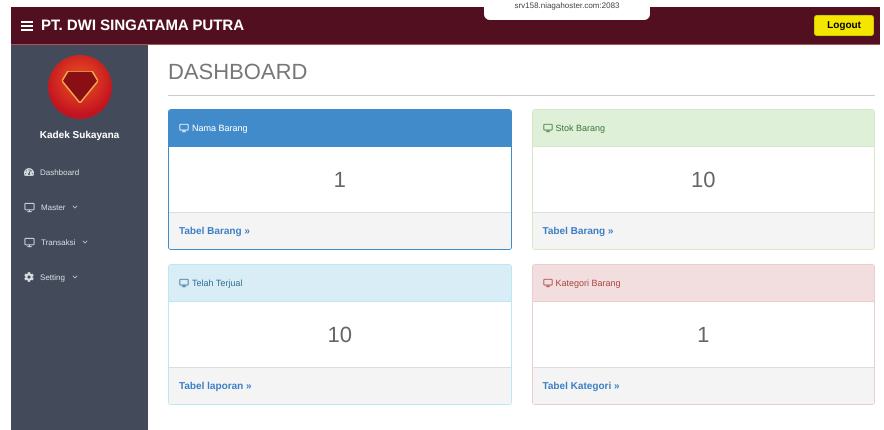  Describe the element at coordinates (844, 25) in the screenshot. I see `logout-button: Logout` at that location.